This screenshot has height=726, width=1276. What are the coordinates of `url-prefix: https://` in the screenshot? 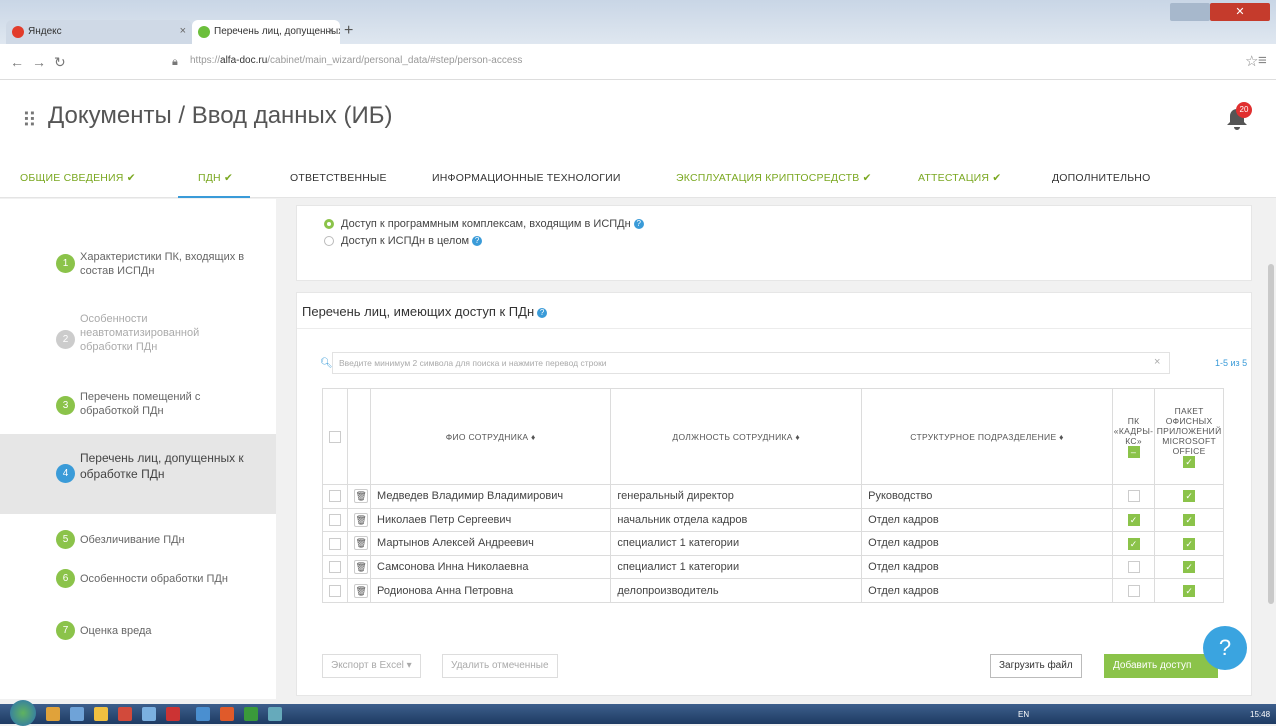 It's located at (205, 60).